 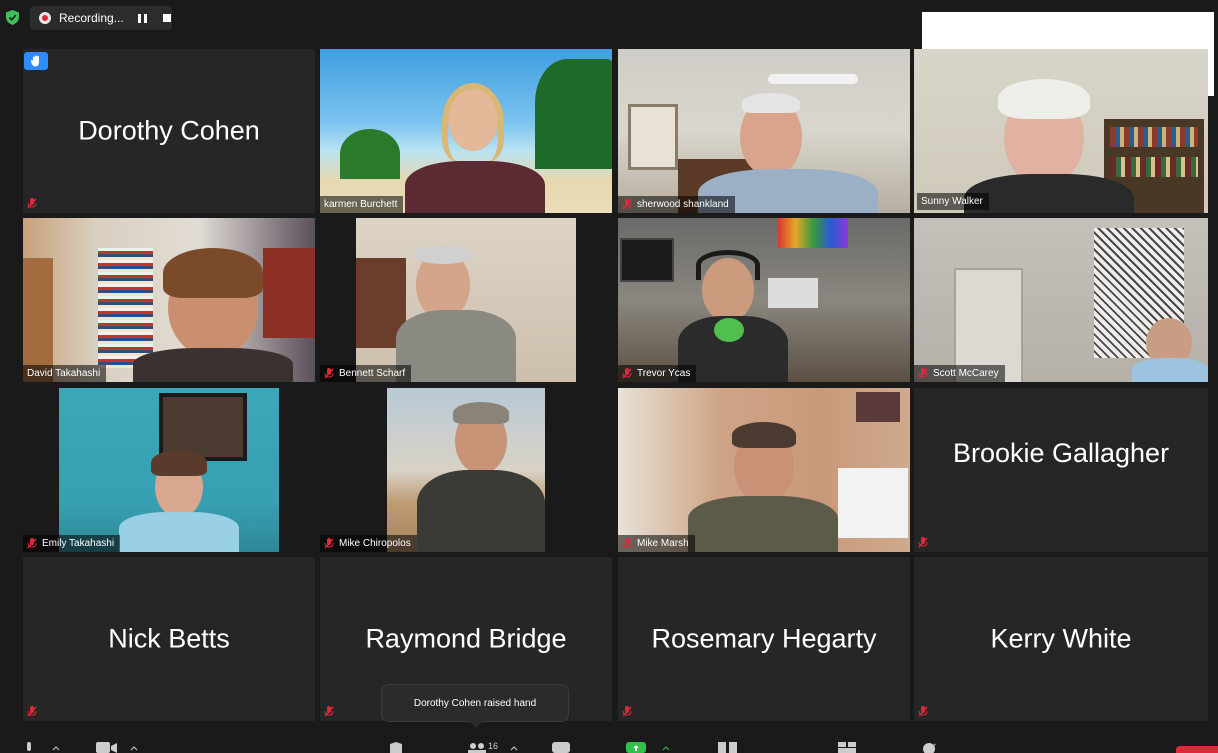 I want to click on participant-name-large: Kerry White, so click(x=1061, y=638).